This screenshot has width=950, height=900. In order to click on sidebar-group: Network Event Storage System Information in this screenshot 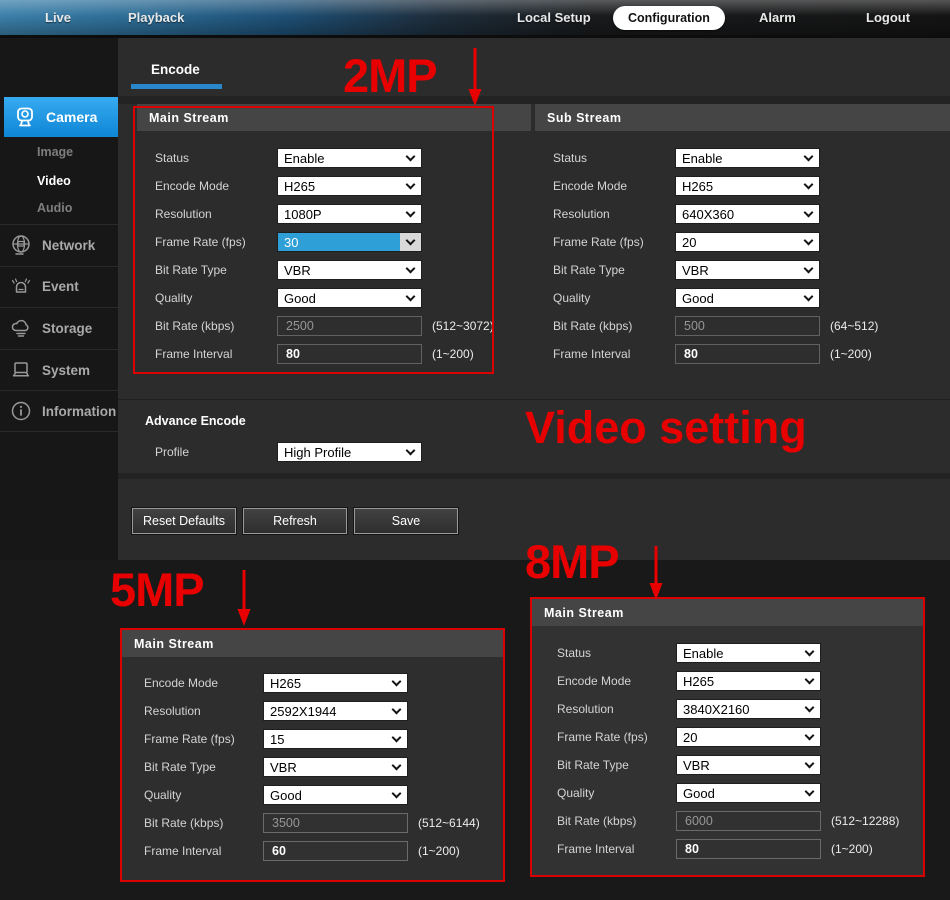, I will do `click(59, 328)`.